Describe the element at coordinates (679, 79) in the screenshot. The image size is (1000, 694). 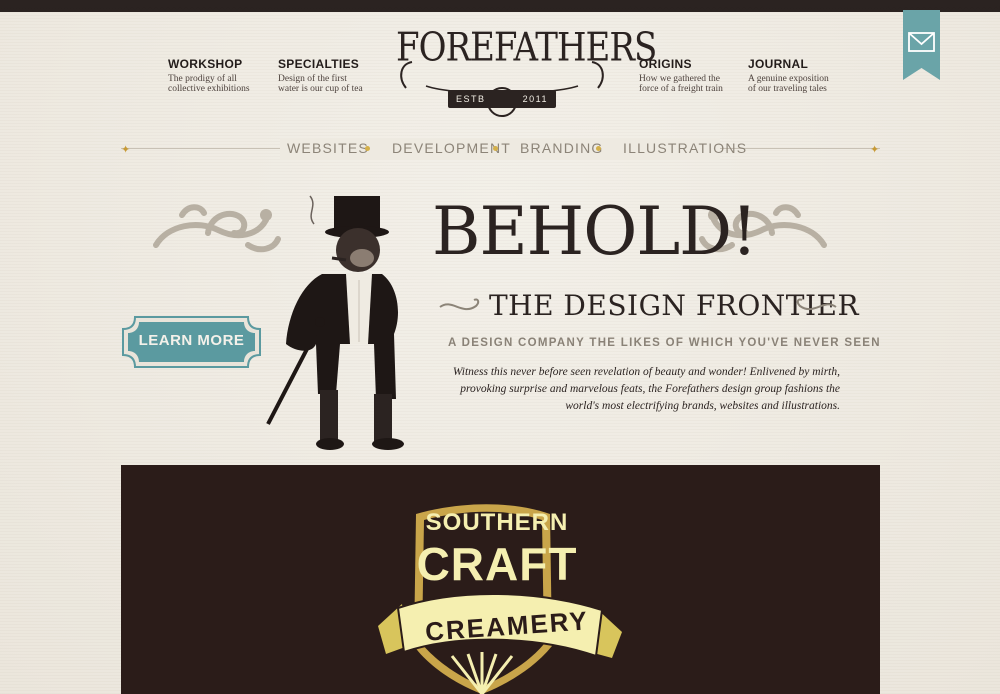
I see `nav-origins-sub1: How we gathered the` at that location.